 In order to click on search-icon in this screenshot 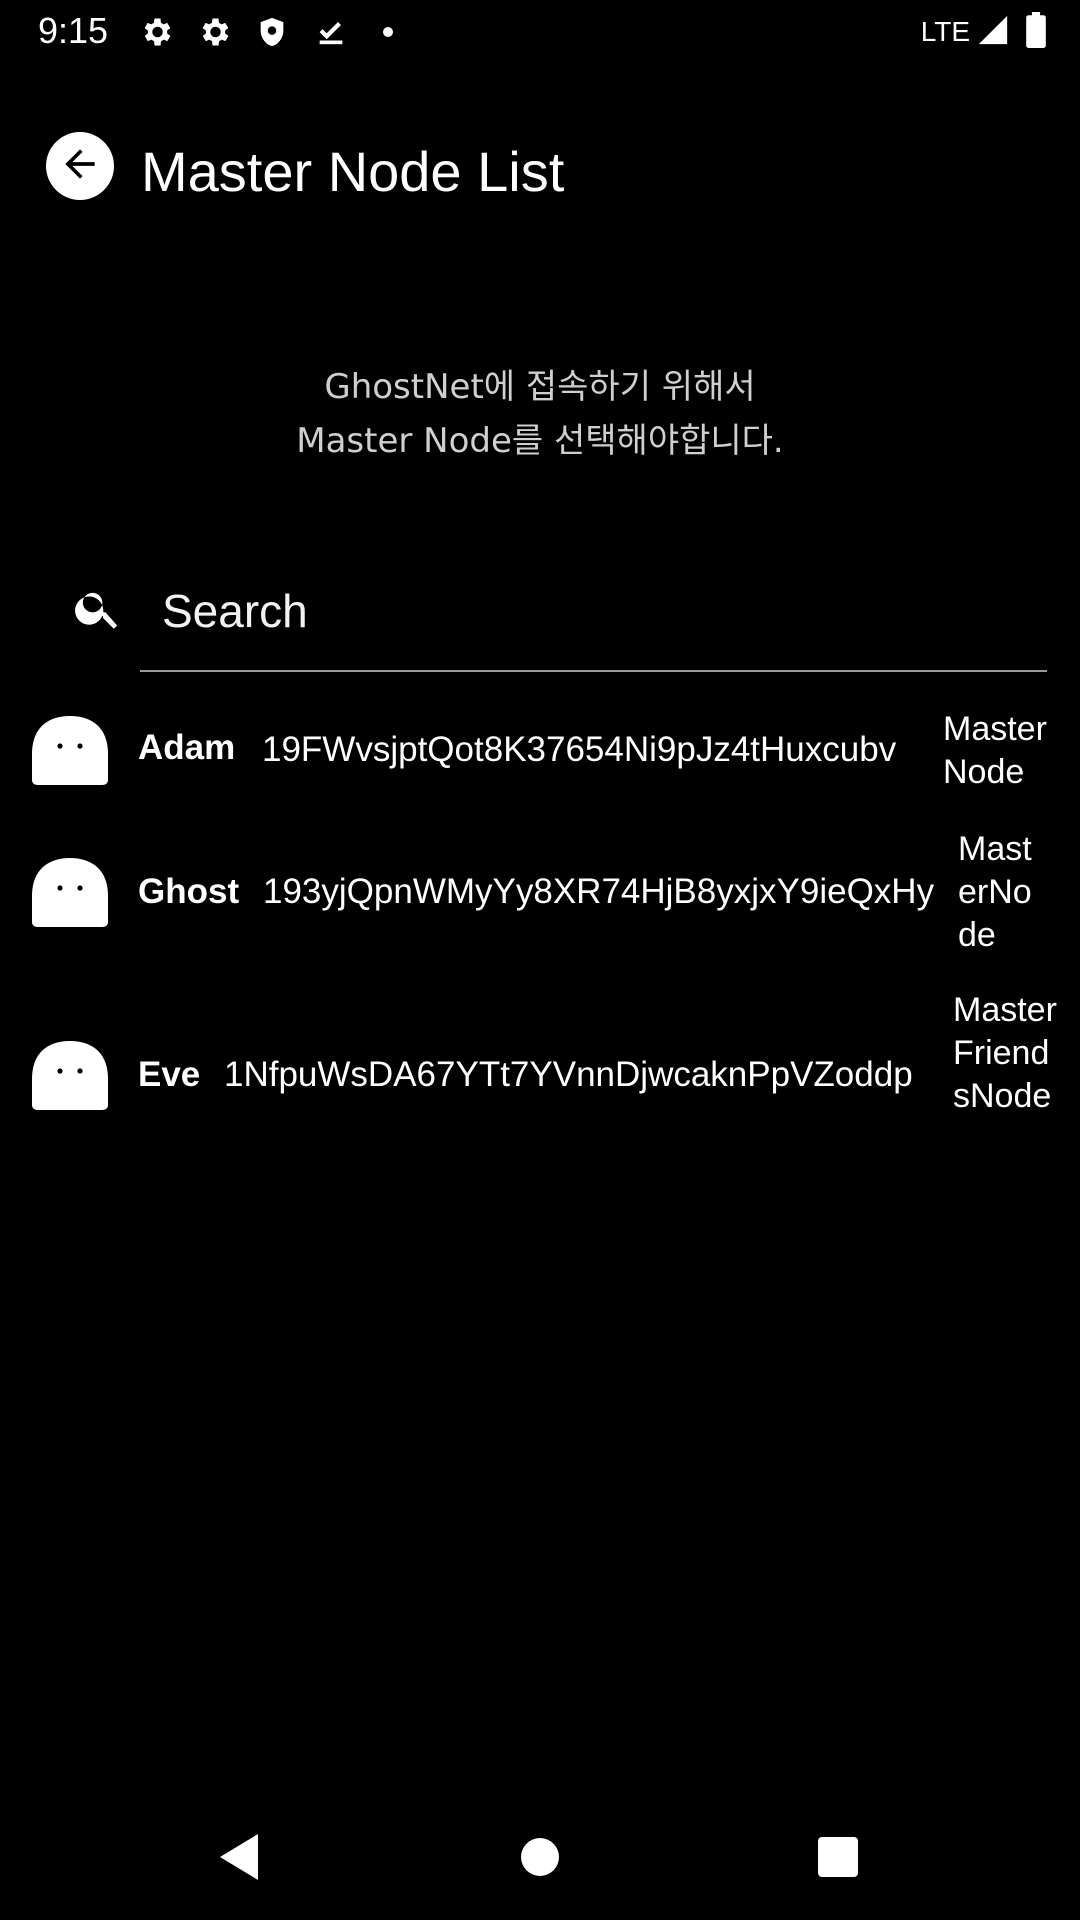, I will do `click(98, 608)`.